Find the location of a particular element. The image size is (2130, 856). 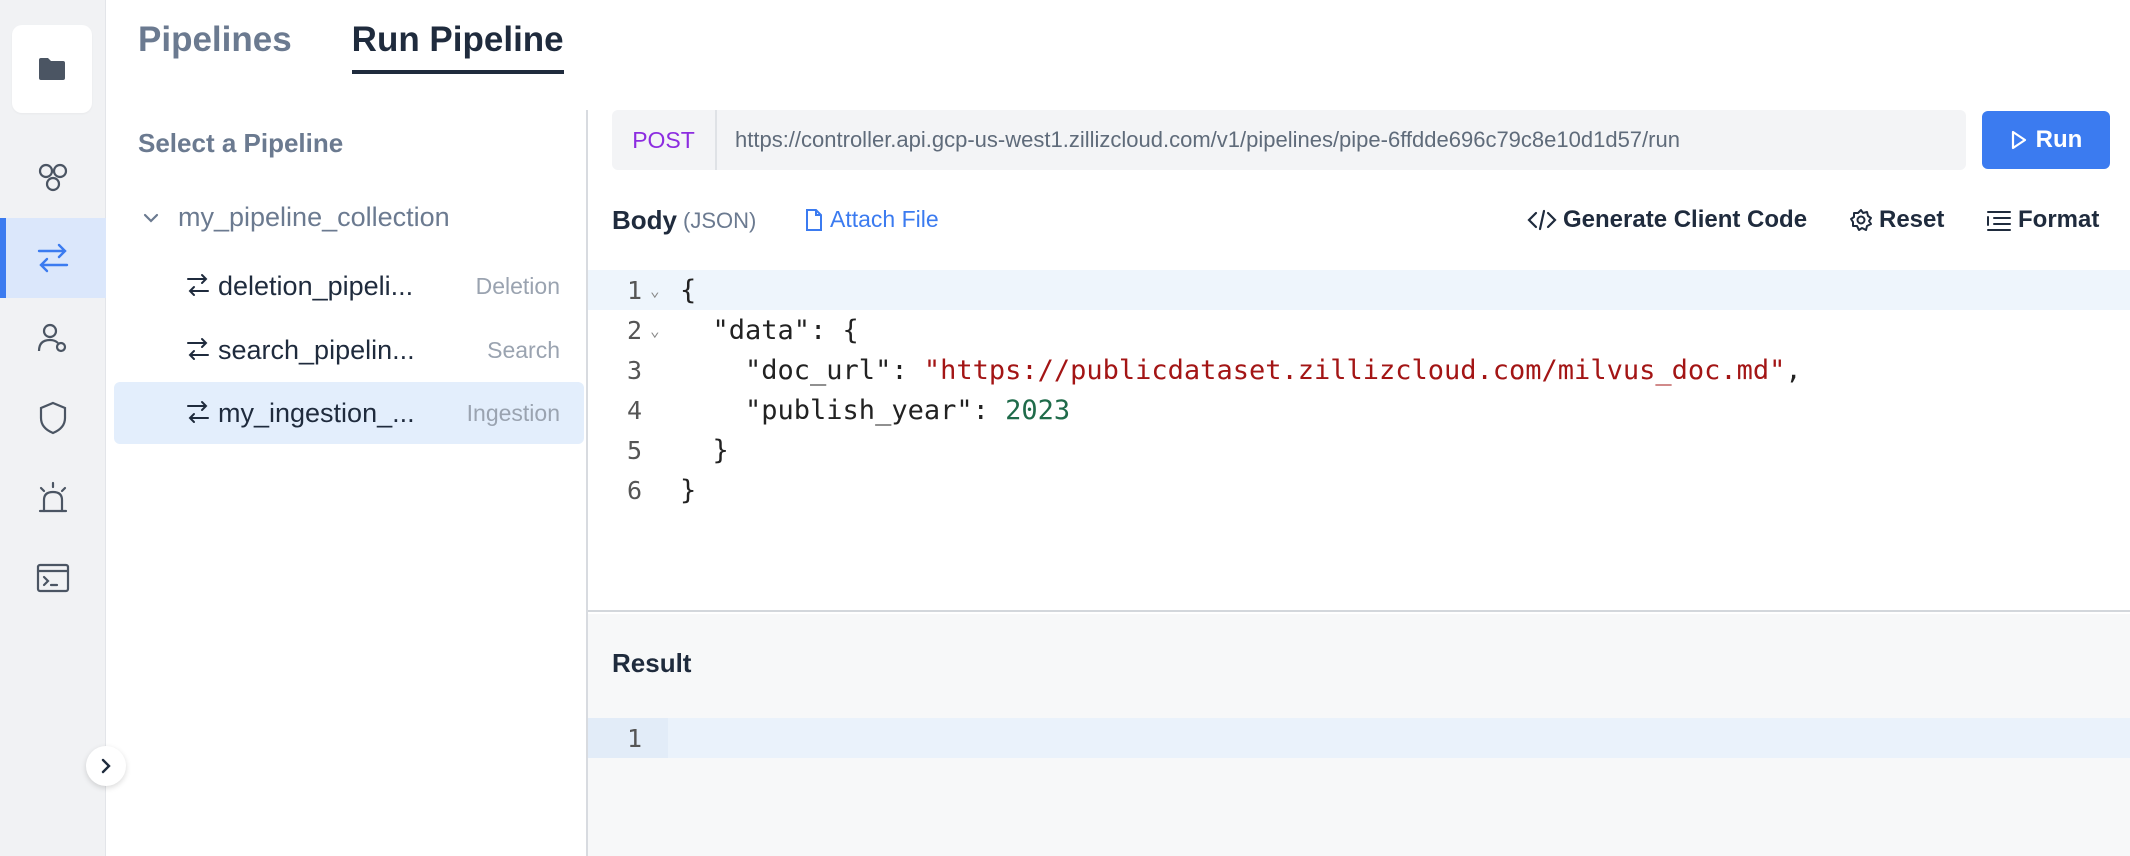

terminal-icon is located at coordinates (53, 578).